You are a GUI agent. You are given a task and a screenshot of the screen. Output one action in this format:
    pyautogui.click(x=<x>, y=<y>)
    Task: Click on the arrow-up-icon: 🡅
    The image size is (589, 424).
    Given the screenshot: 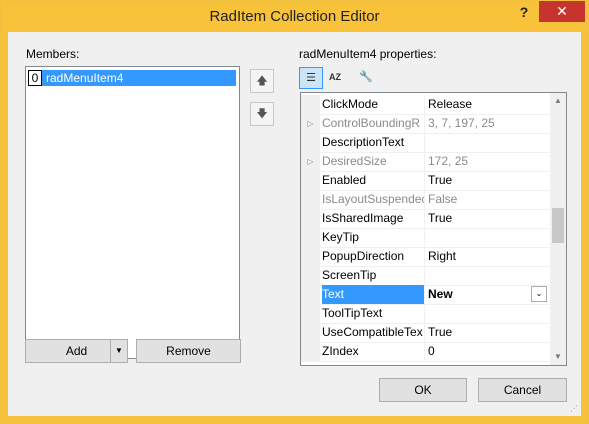 What is the action you would take?
    pyautogui.click(x=262, y=81)
    